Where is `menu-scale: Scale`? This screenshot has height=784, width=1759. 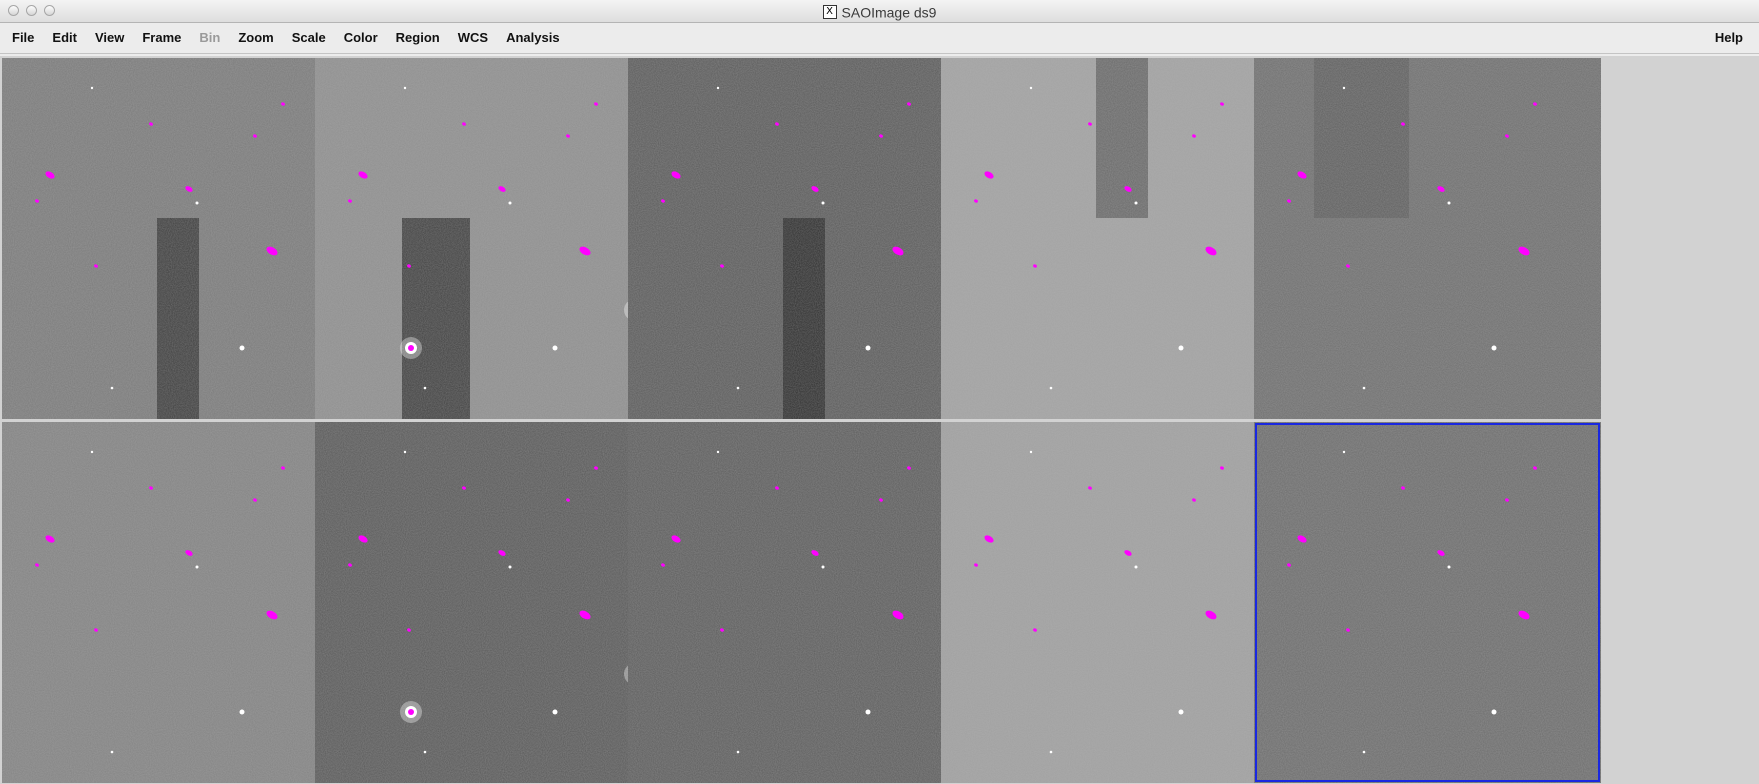 menu-scale: Scale is located at coordinates (309, 38).